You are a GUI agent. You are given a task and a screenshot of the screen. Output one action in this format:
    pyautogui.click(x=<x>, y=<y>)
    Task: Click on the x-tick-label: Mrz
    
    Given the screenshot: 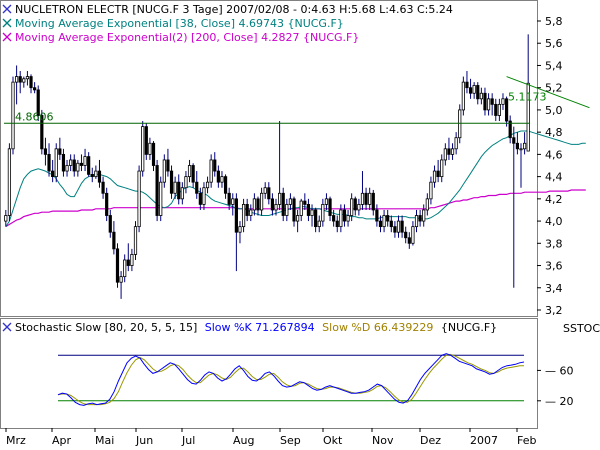 What is the action you would take?
    pyautogui.click(x=16, y=440)
    